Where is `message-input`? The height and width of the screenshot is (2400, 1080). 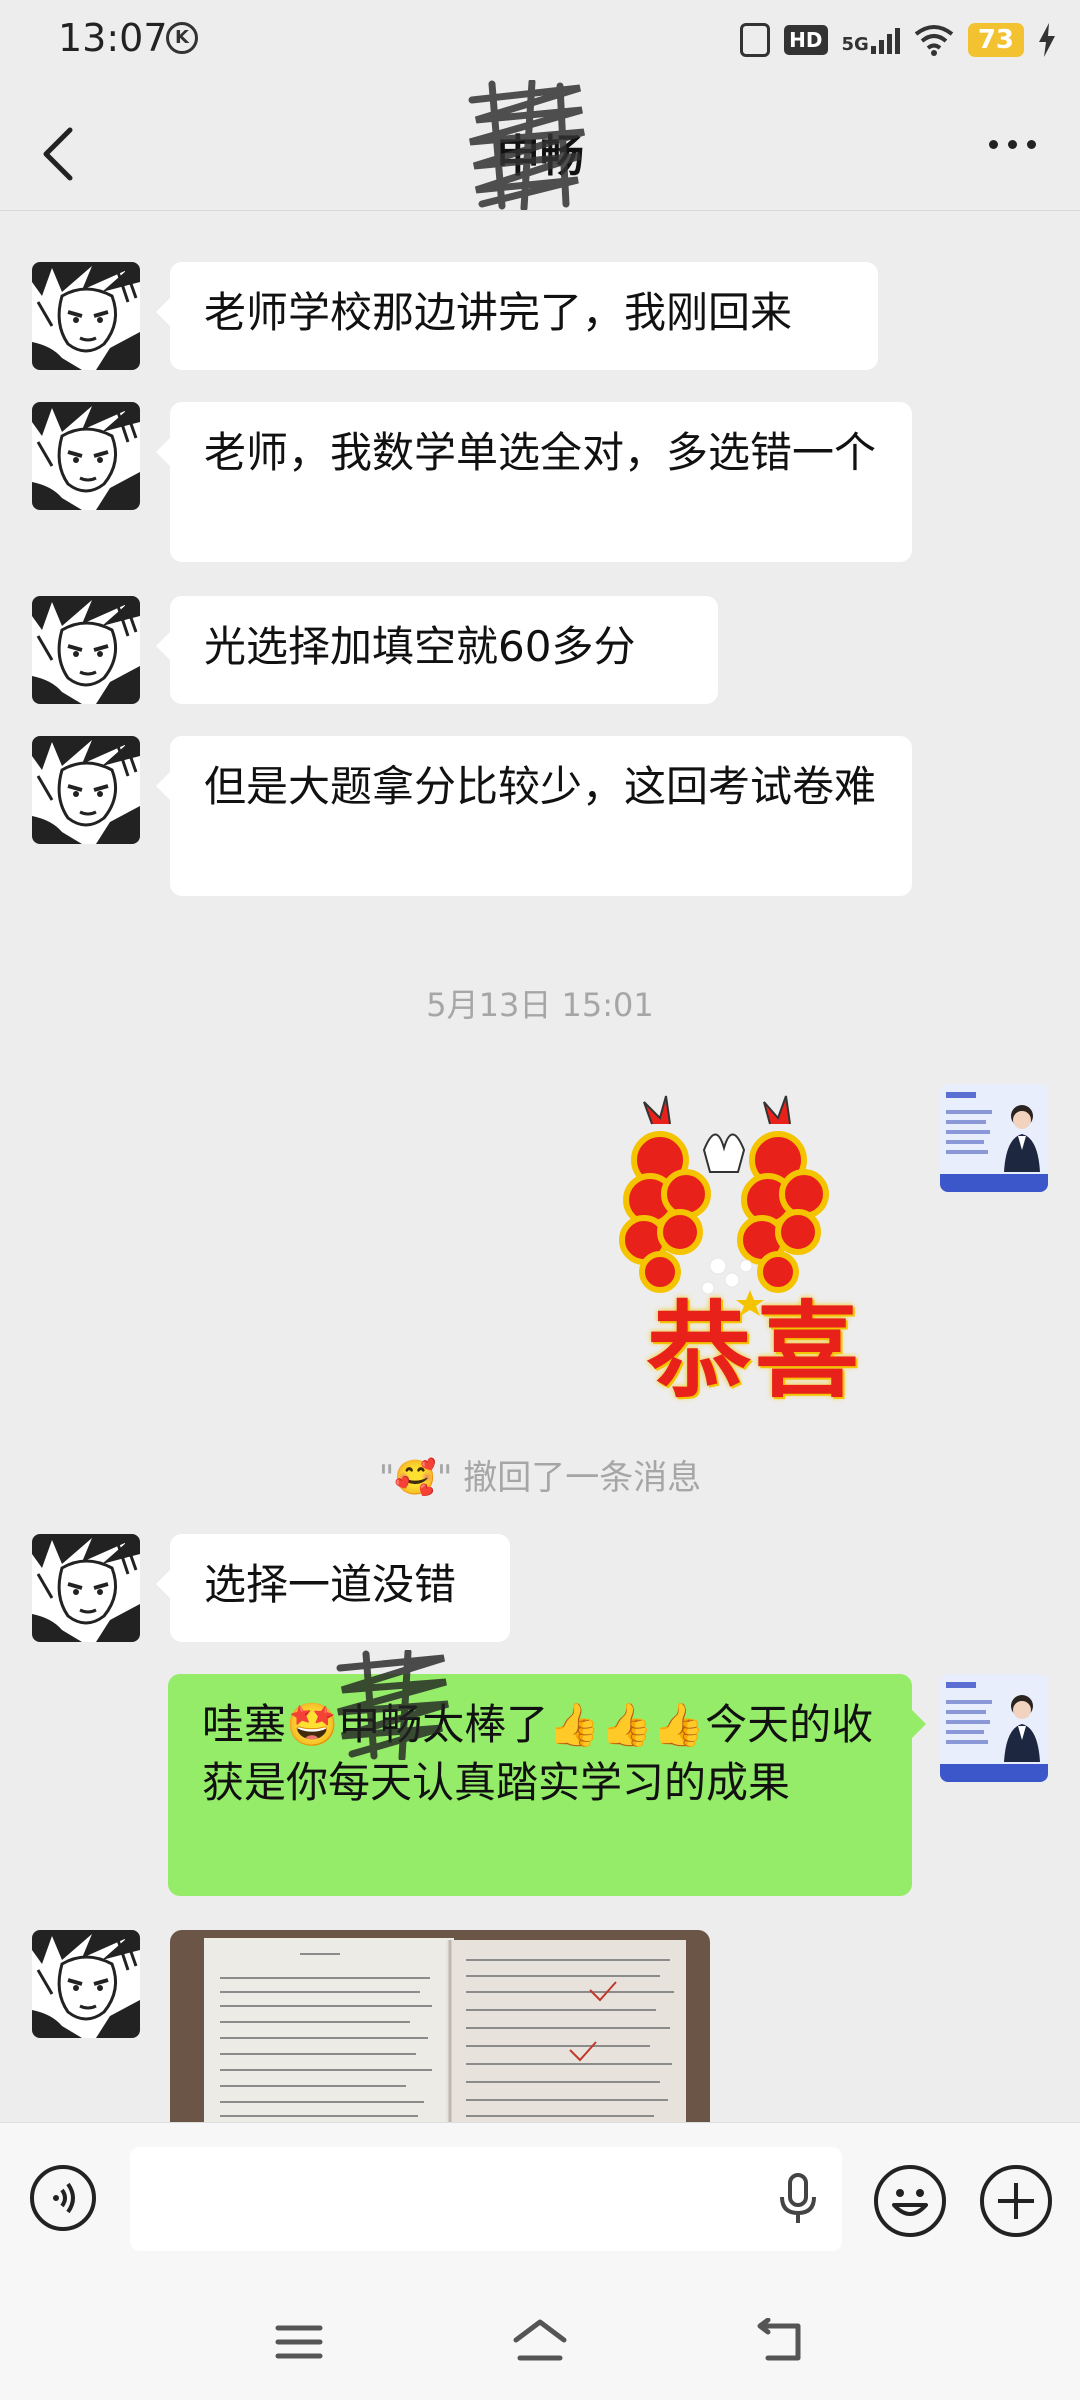
message-input is located at coordinates (486, 2199).